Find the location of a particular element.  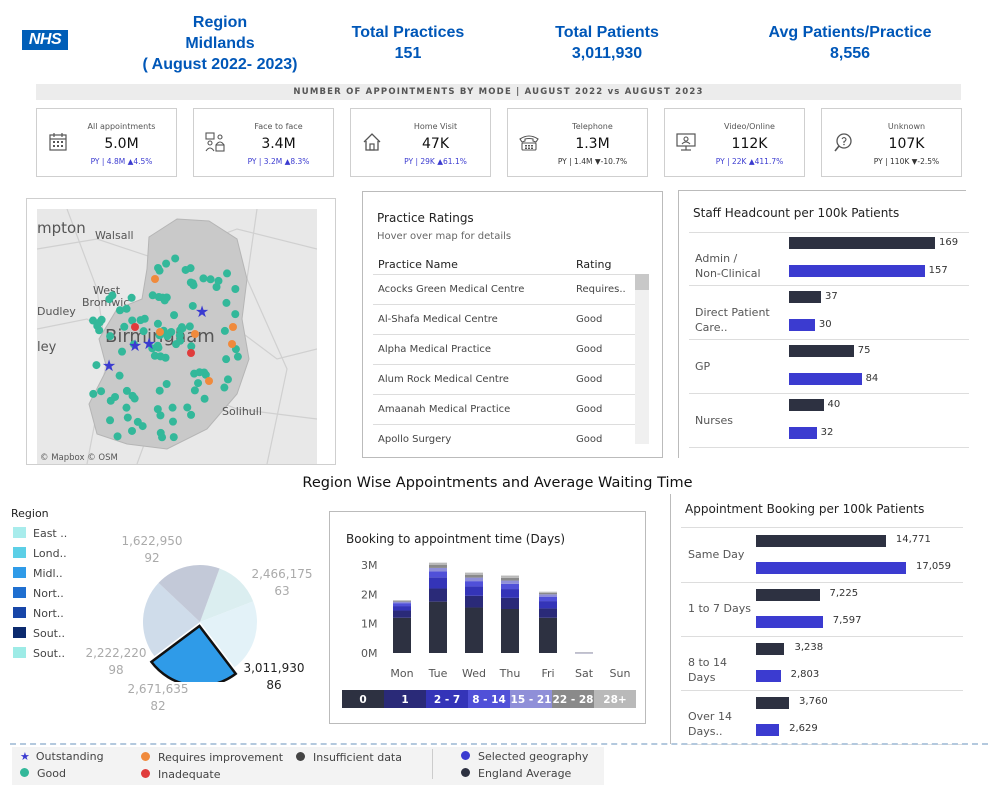

table-row: Al-Shafa Medical Centre Good is located at coordinates (508, 319).